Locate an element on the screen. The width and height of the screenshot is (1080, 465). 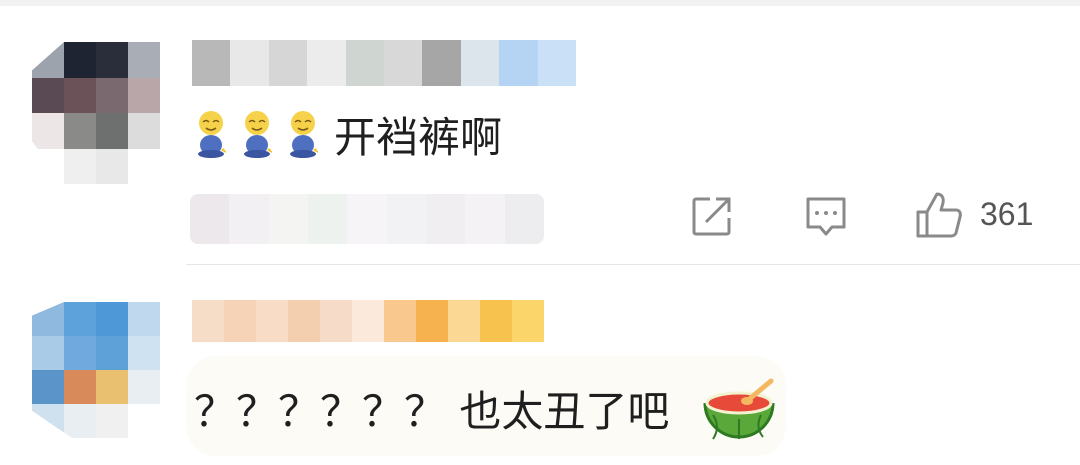
divider is located at coordinates (633, 264).